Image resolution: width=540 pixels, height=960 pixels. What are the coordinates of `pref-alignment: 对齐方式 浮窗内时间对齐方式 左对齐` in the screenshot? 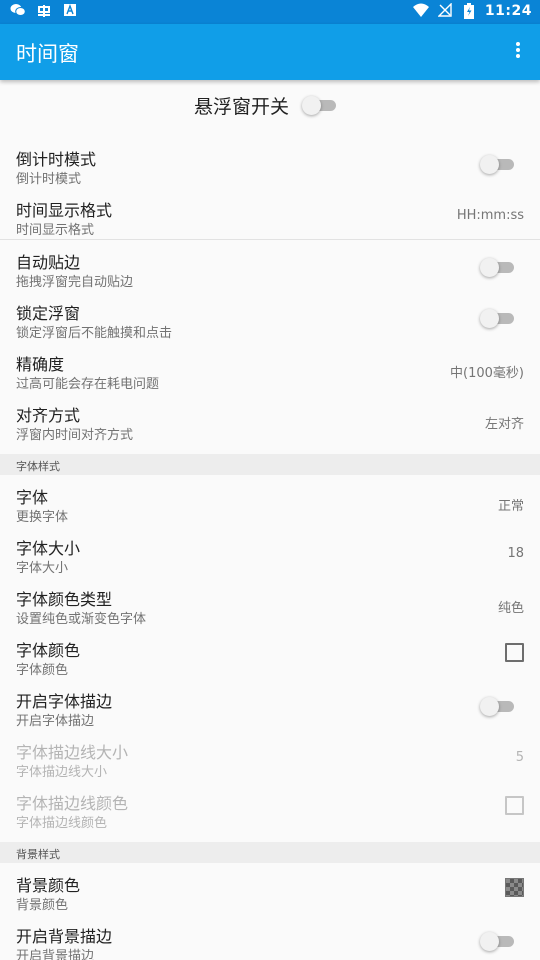 It's located at (270, 420).